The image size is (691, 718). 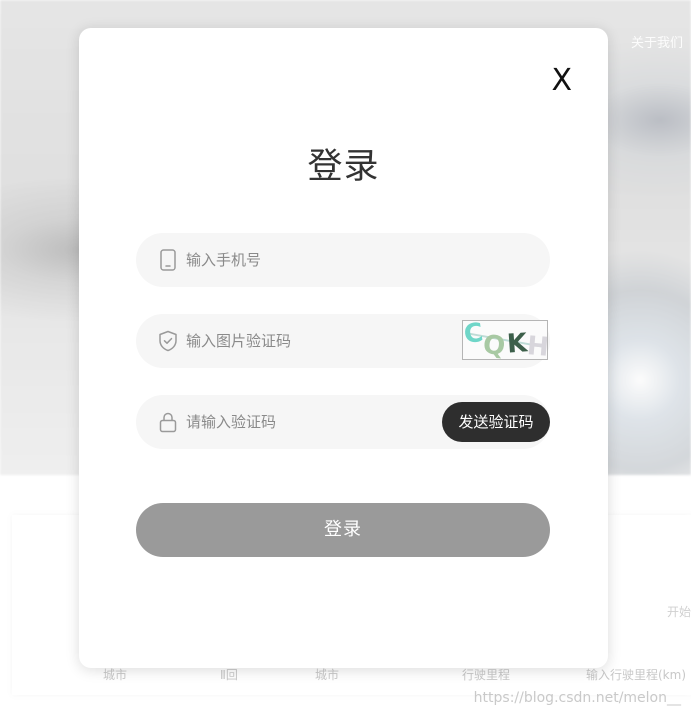 I want to click on background-label-mileage-input: 输入行驶里程(km), so click(x=636, y=675).